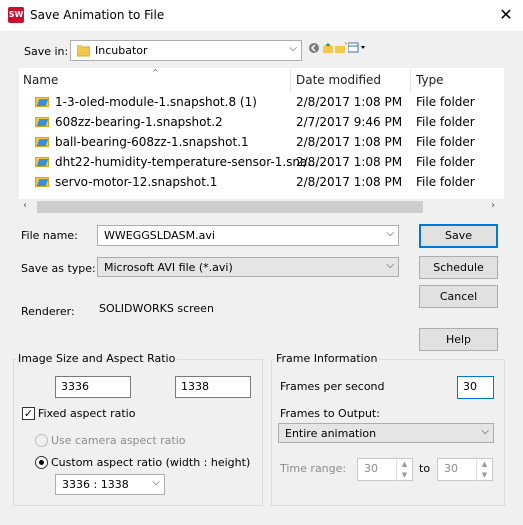 The image size is (523, 525). I want to click on save-as-type-label: Save as type:, so click(58, 268).